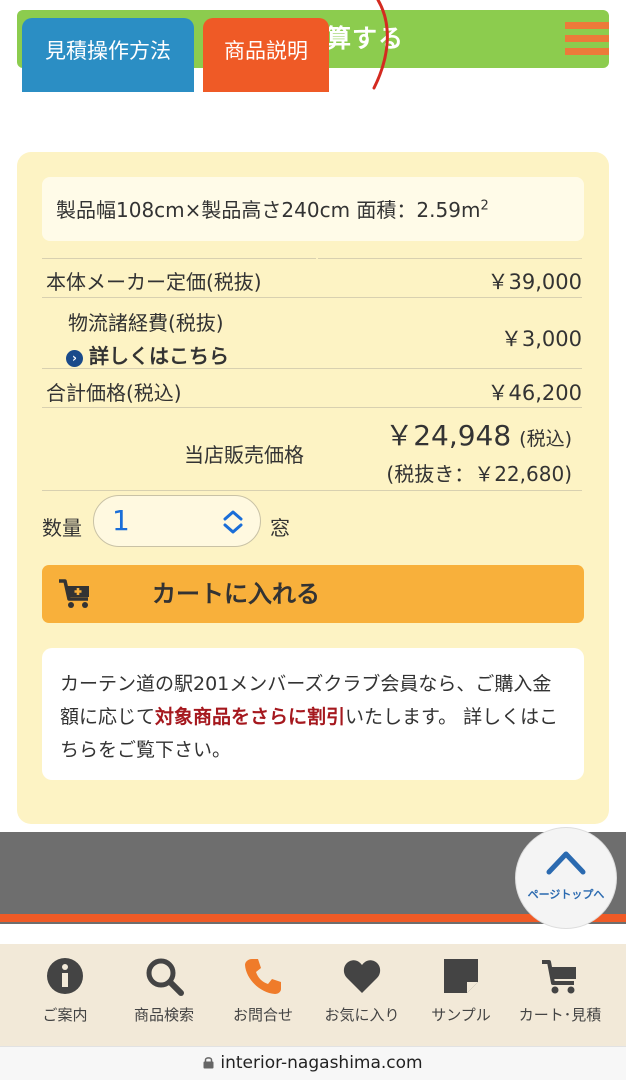 The image size is (626, 1080). What do you see at coordinates (154, 282) in the screenshot?
I see `list-price-label: 本体メーカー定価(税抜)` at bounding box center [154, 282].